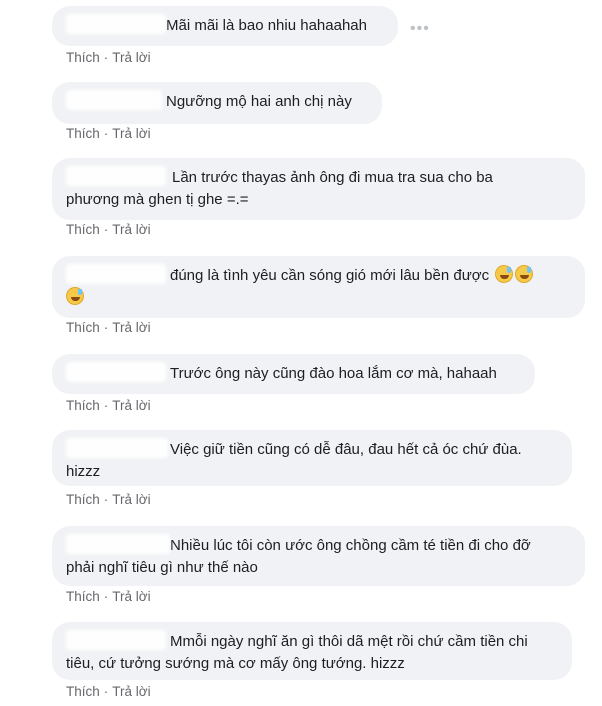 This screenshot has width=602, height=706. What do you see at coordinates (420, 29) in the screenshot?
I see `more-options-icon: •••` at bounding box center [420, 29].